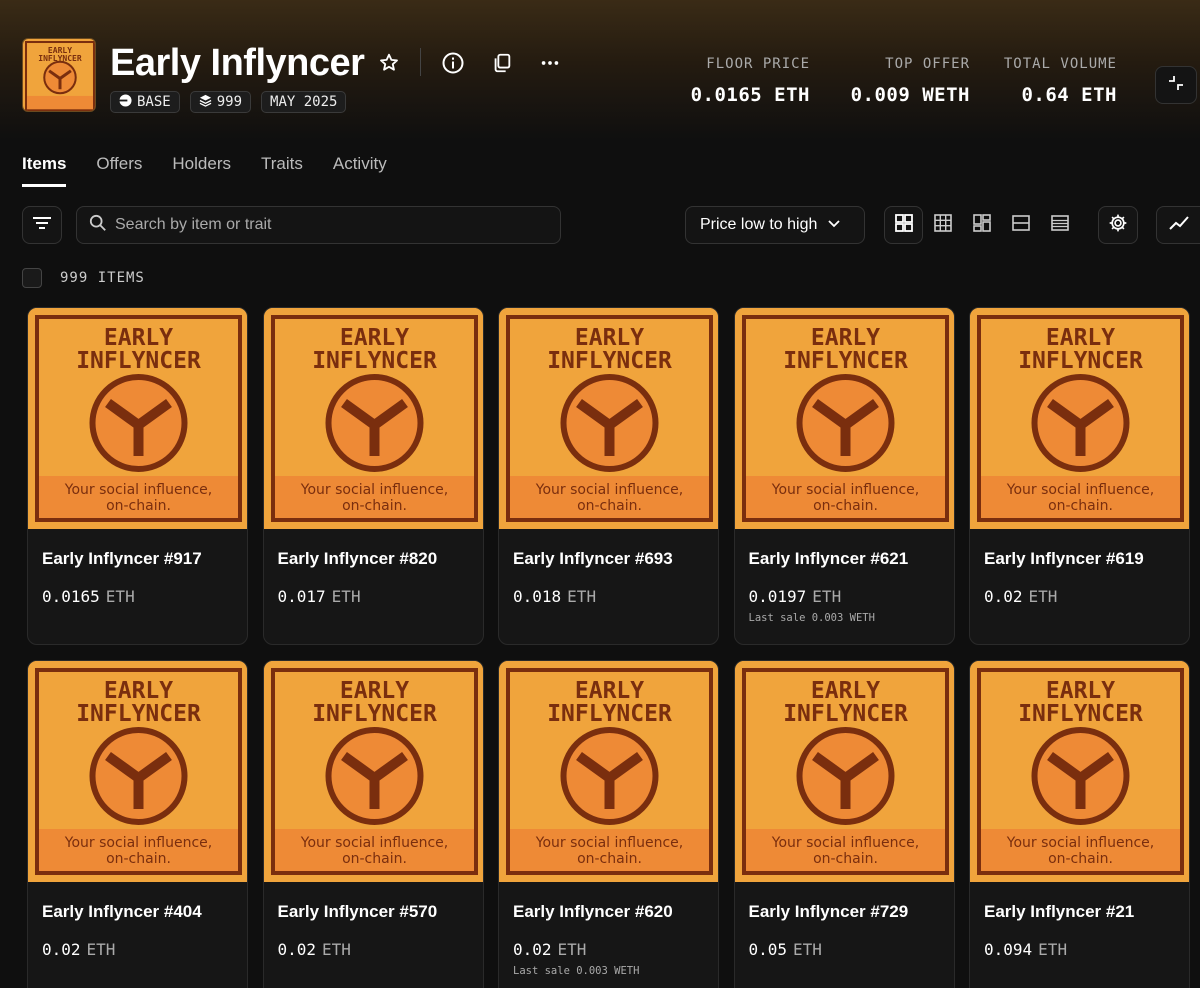  I want to click on logo-line1: EARLY, so click(60, 50).